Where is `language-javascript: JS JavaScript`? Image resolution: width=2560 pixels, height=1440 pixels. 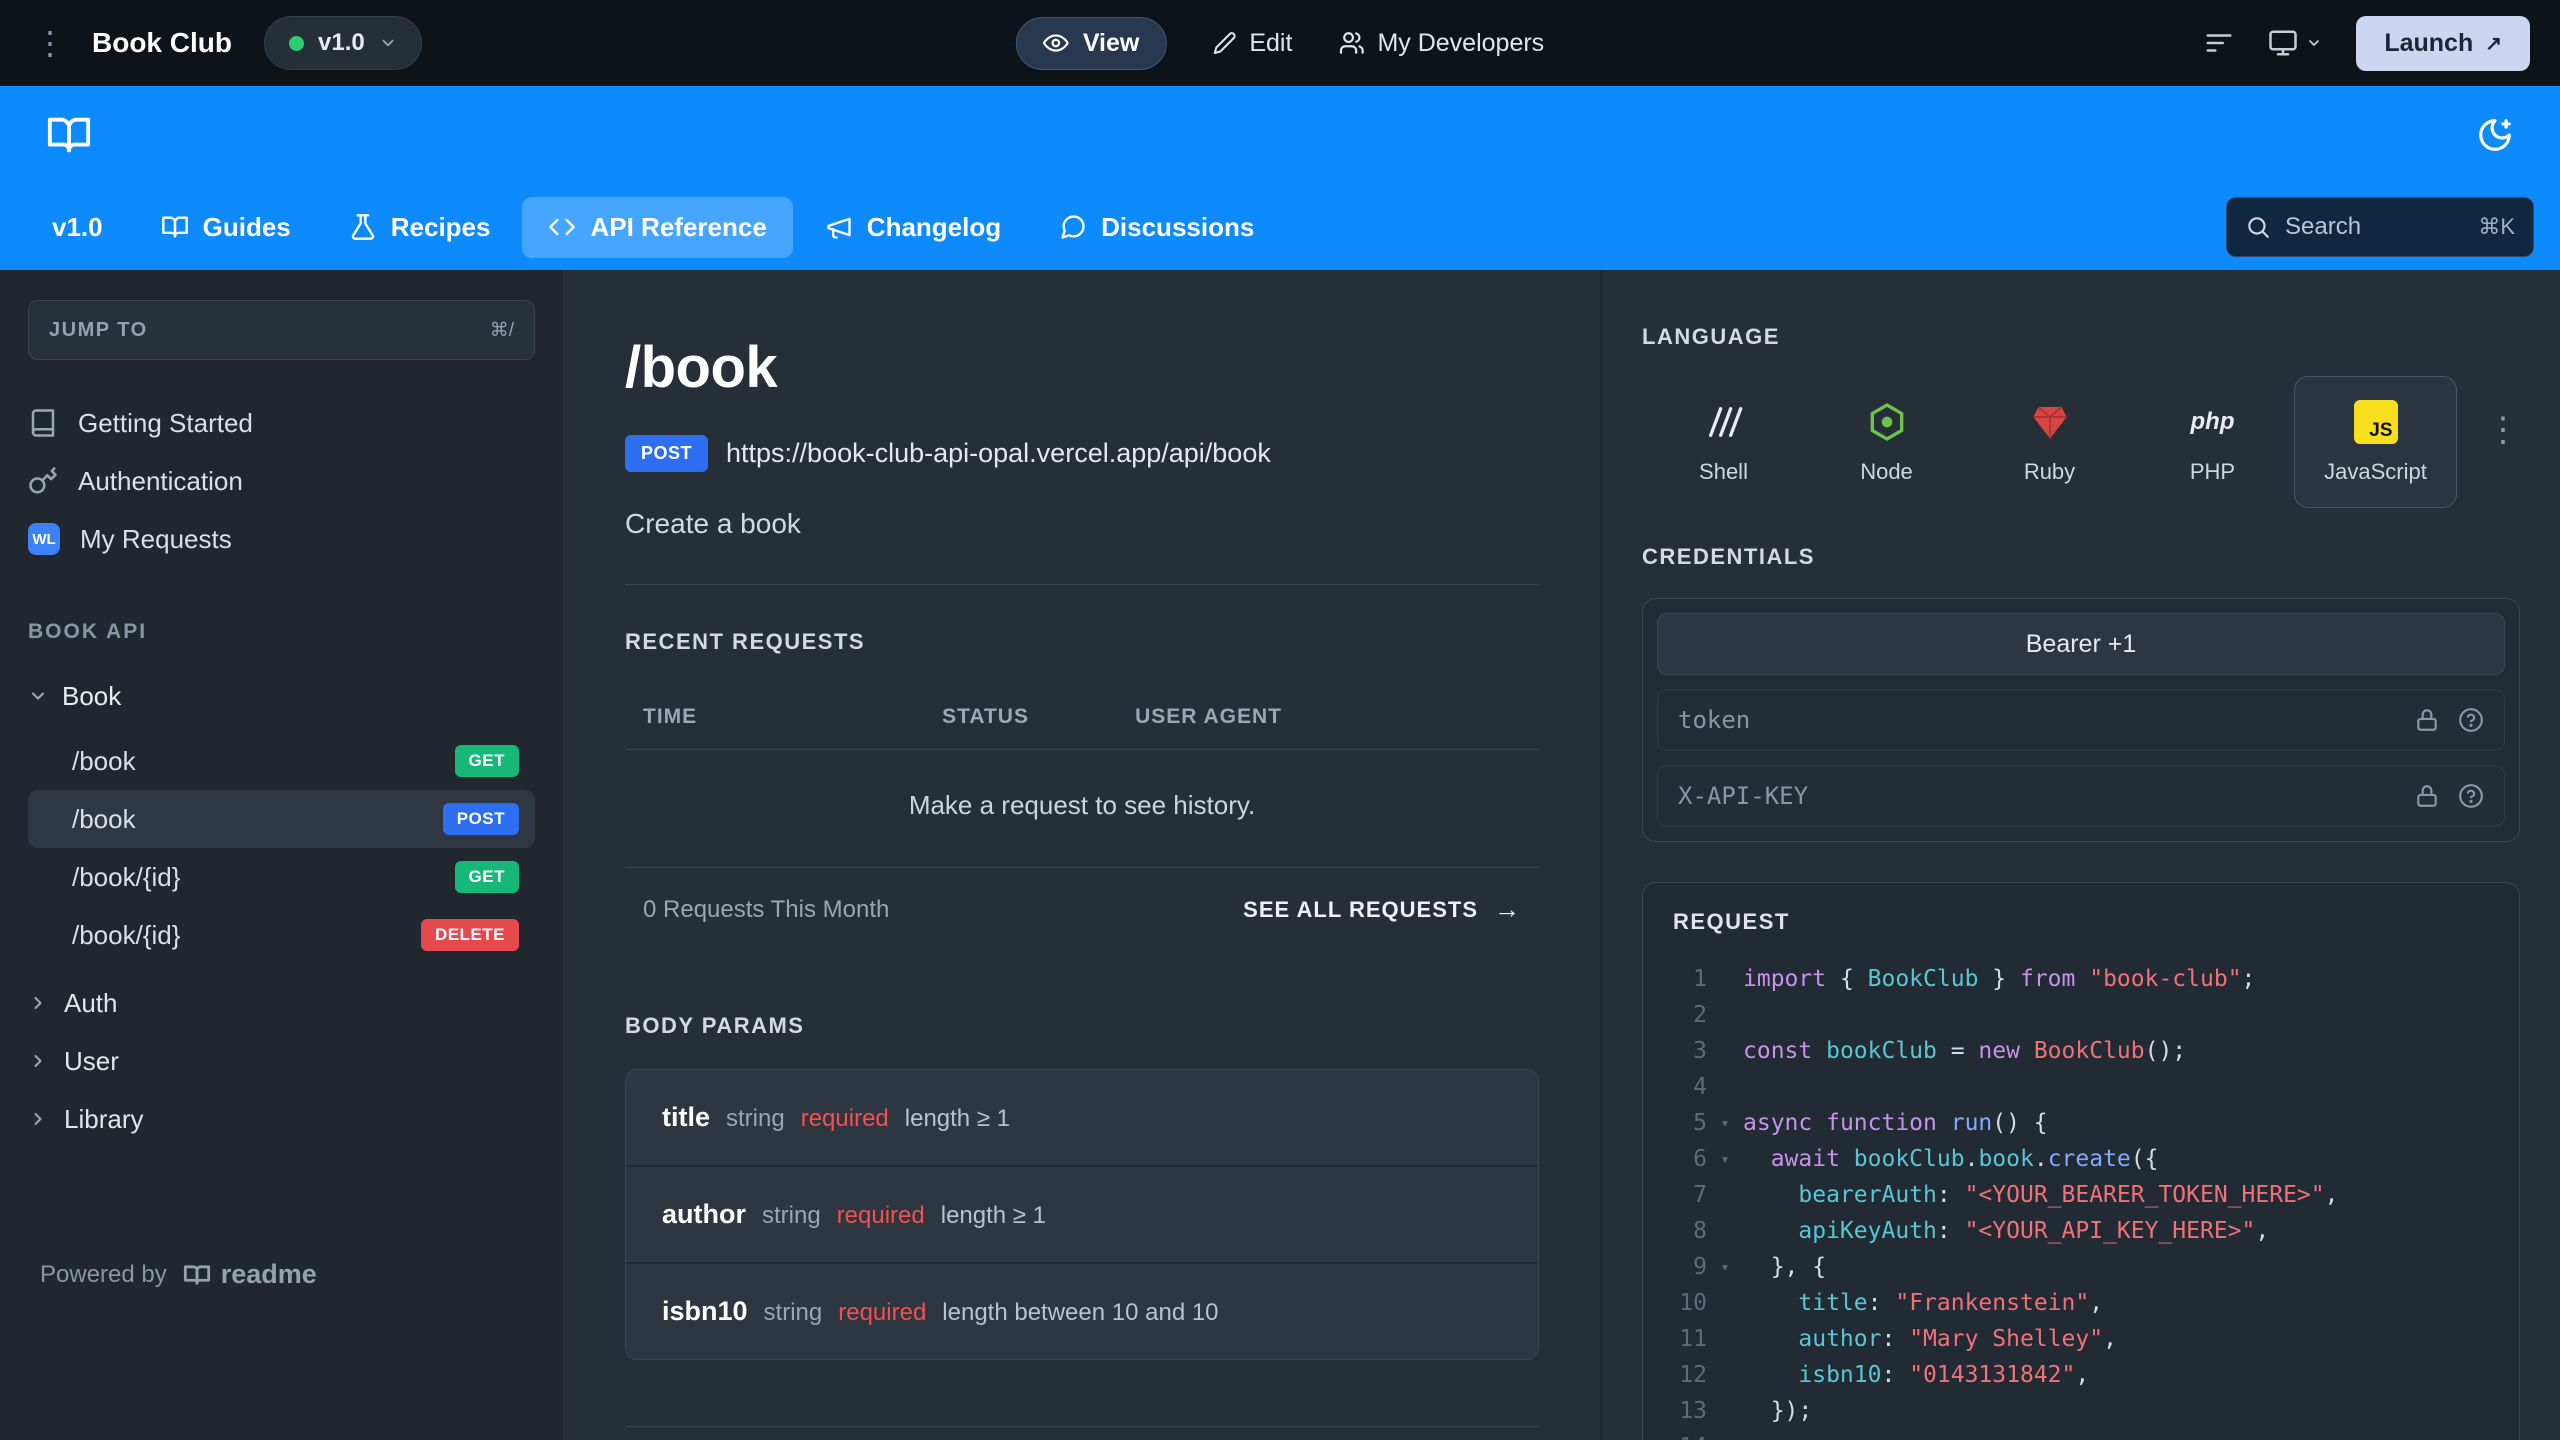 language-javascript: JS JavaScript is located at coordinates (2375, 442).